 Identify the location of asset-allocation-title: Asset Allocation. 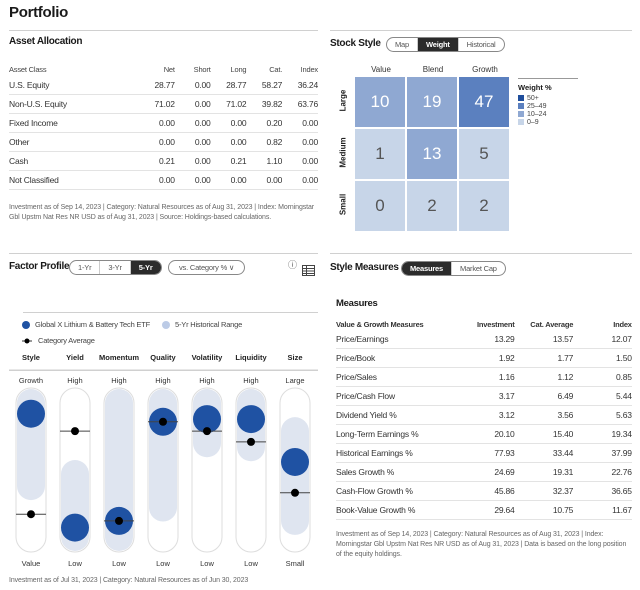
(46, 41).